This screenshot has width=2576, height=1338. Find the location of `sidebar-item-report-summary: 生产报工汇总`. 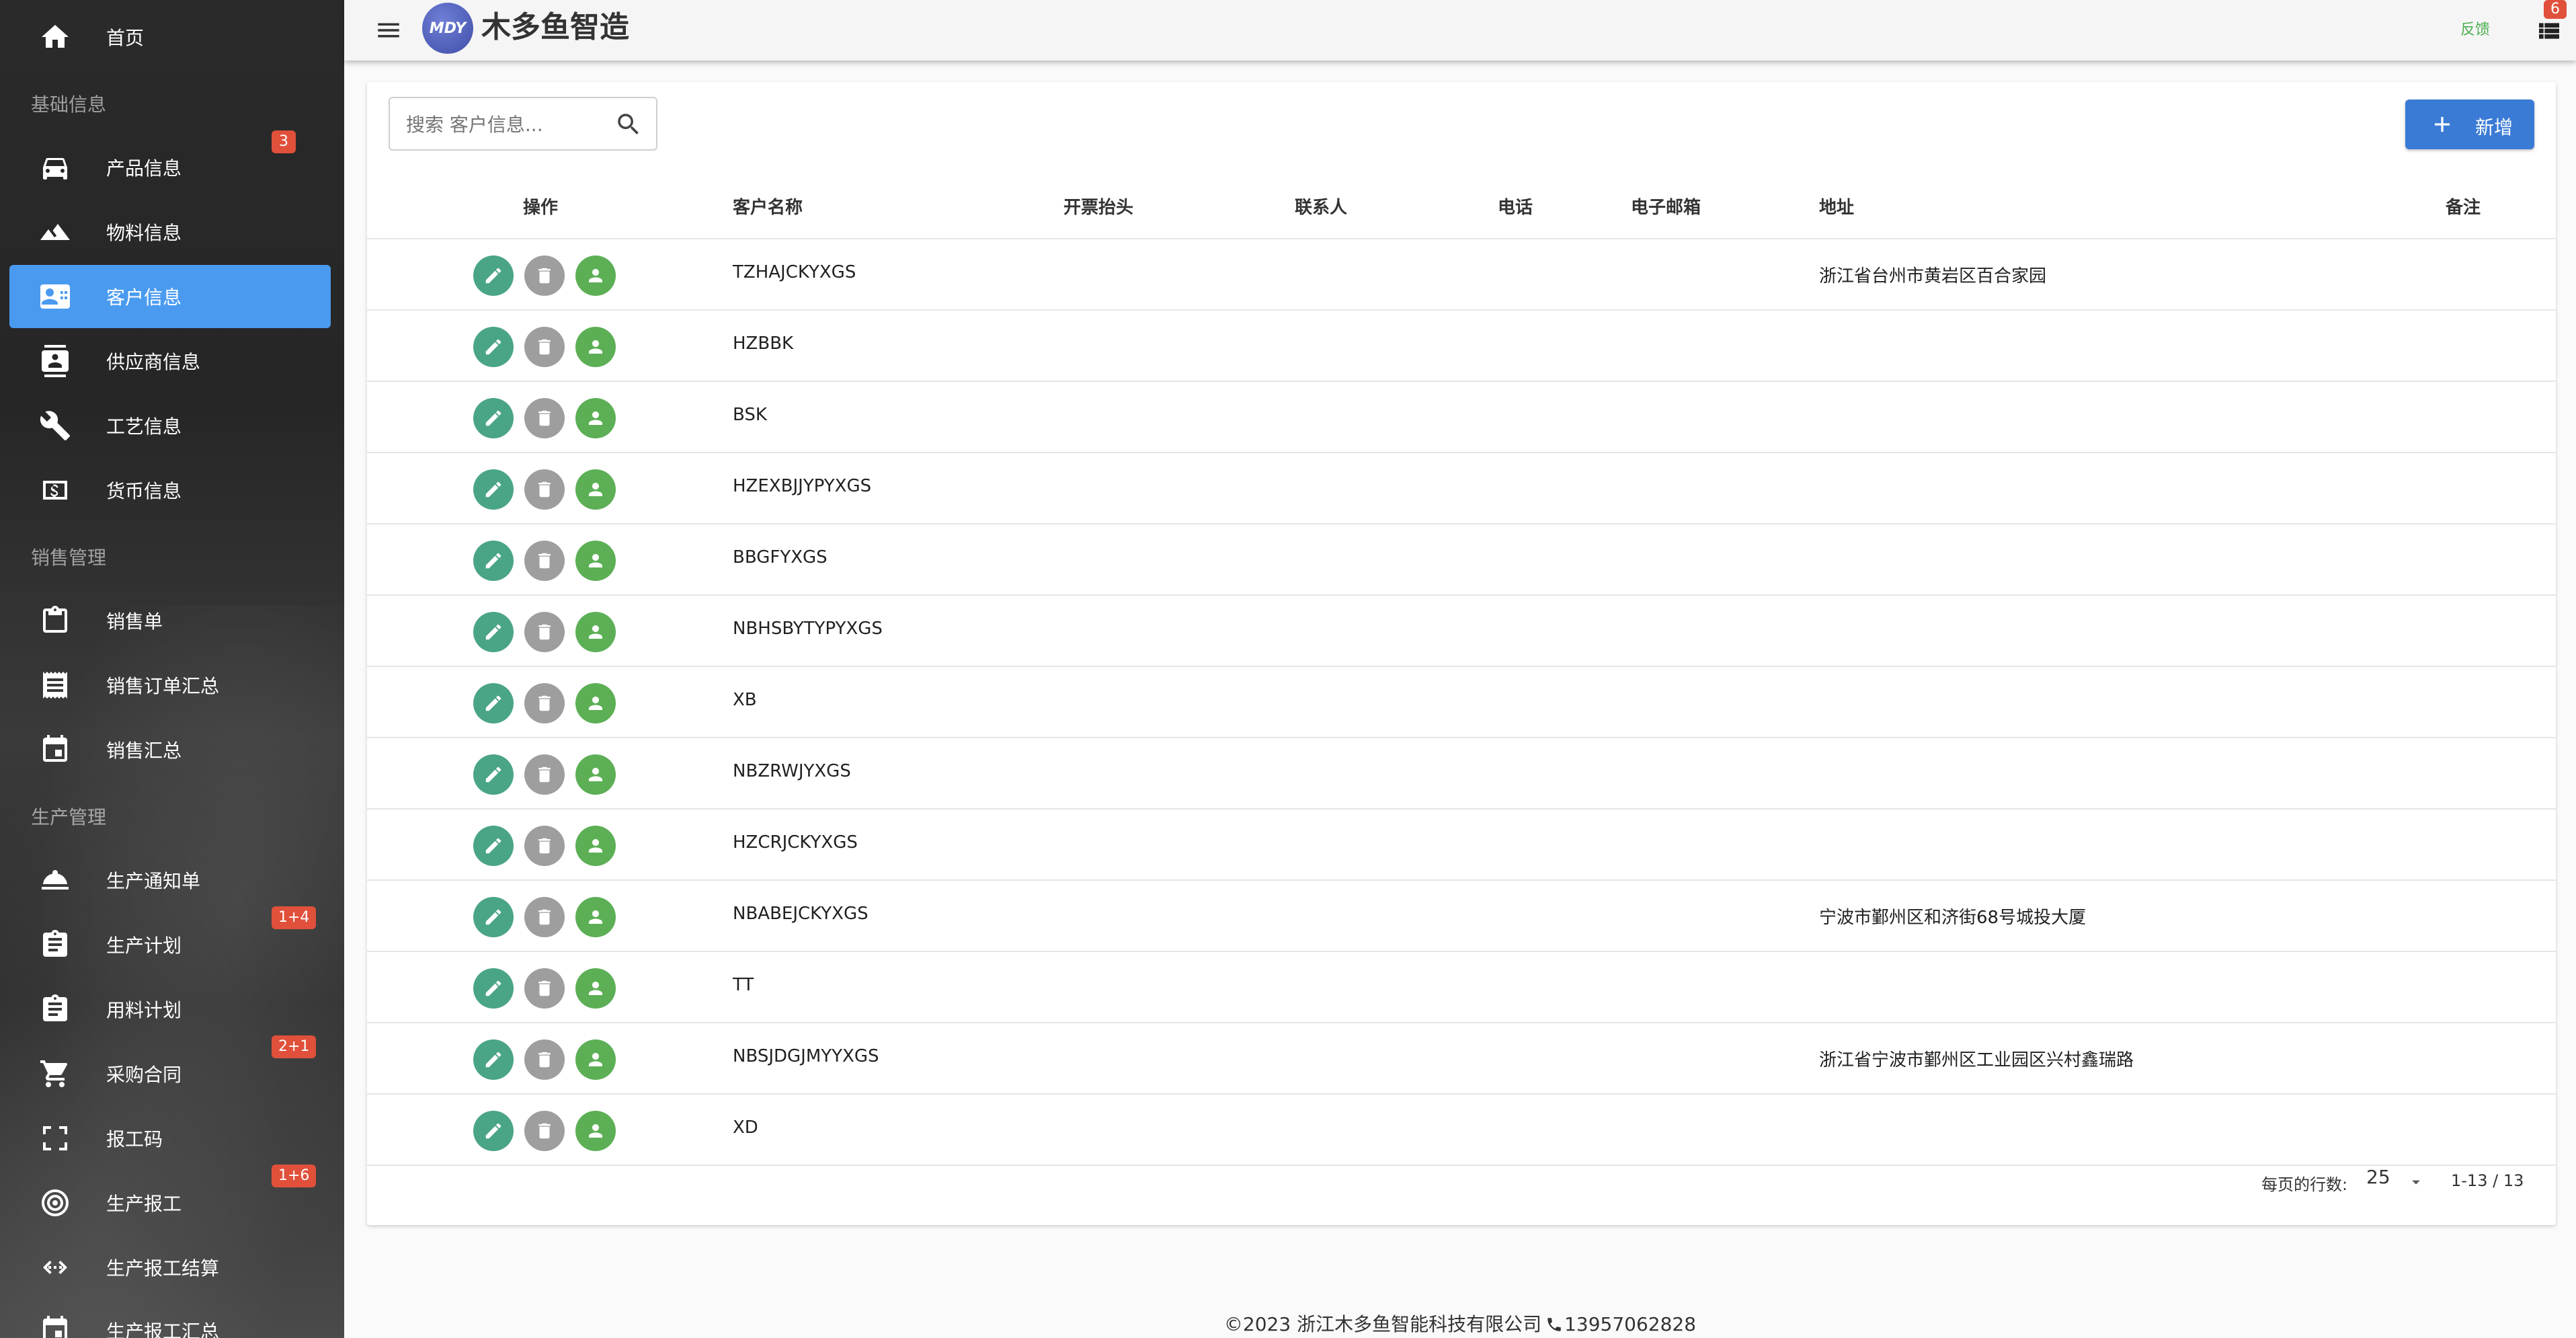

sidebar-item-report-summary: 生产报工汇总 is located at coordinates (170, 1318).